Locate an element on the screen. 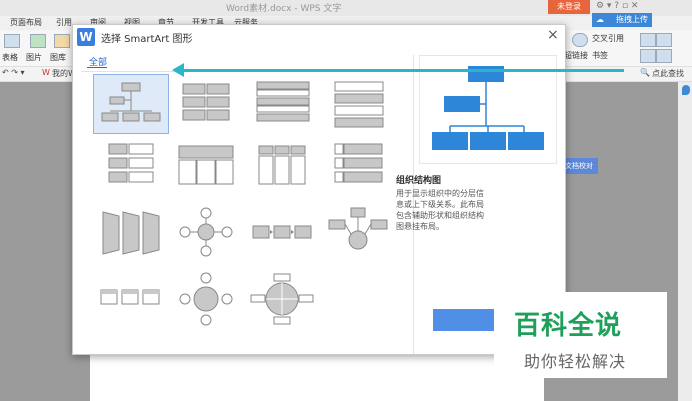 This screenshot has height=401, width=692. smartart-basic-process is located at coordinates (282, 233).